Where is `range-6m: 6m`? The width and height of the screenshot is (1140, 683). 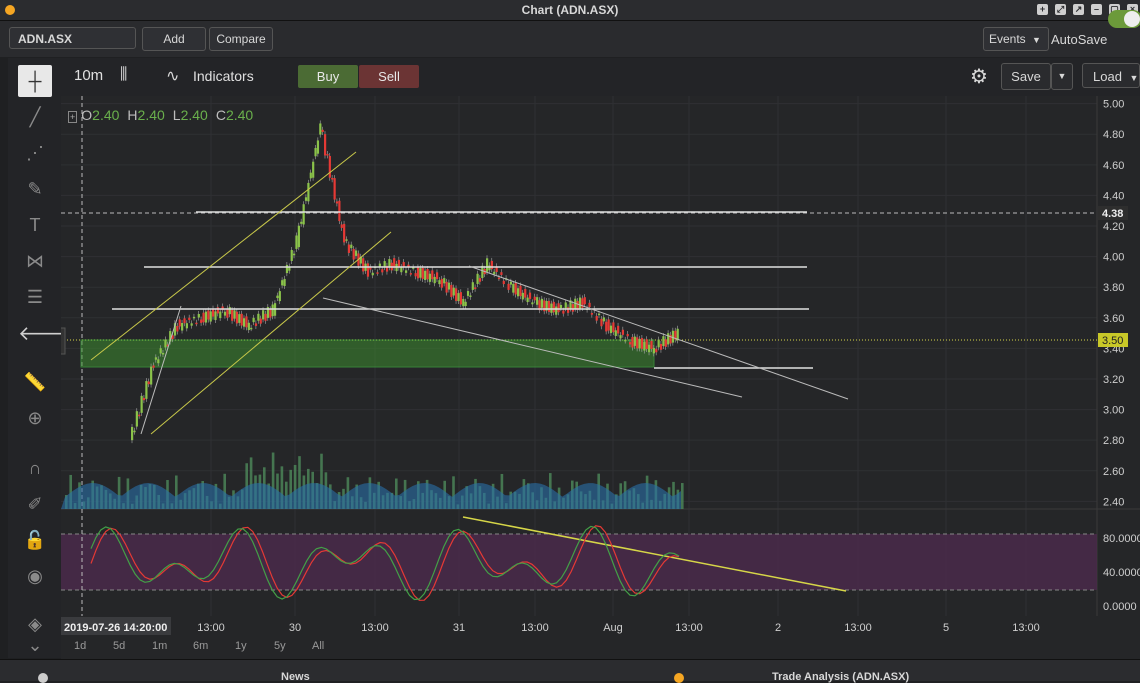 range-6m: 6m is located at coordinates (200, 646).